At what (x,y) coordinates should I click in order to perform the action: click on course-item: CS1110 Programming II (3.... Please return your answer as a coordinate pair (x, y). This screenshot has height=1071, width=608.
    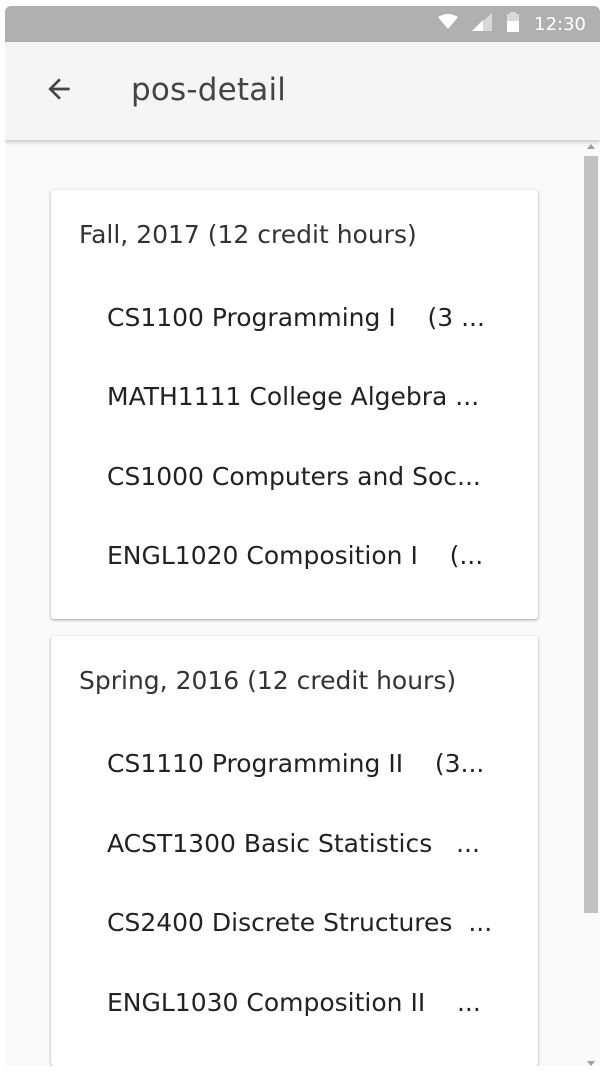
    Looking at the image, I should click on (307, 763).